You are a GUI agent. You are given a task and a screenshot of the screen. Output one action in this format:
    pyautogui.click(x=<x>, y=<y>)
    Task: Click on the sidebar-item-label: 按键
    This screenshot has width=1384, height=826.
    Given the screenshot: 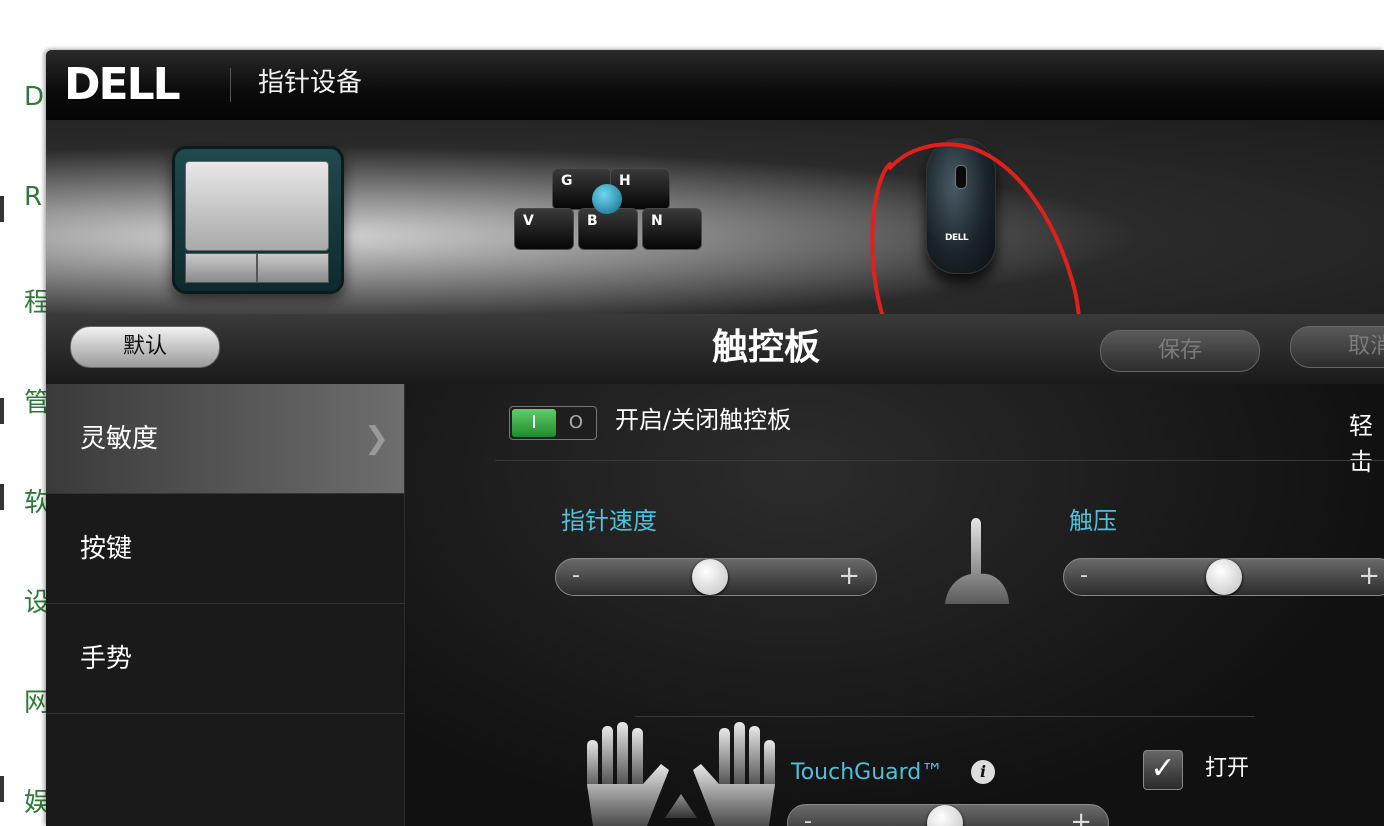 What is the action you would take?
    pyautogui.click(x=106, y=549)
    